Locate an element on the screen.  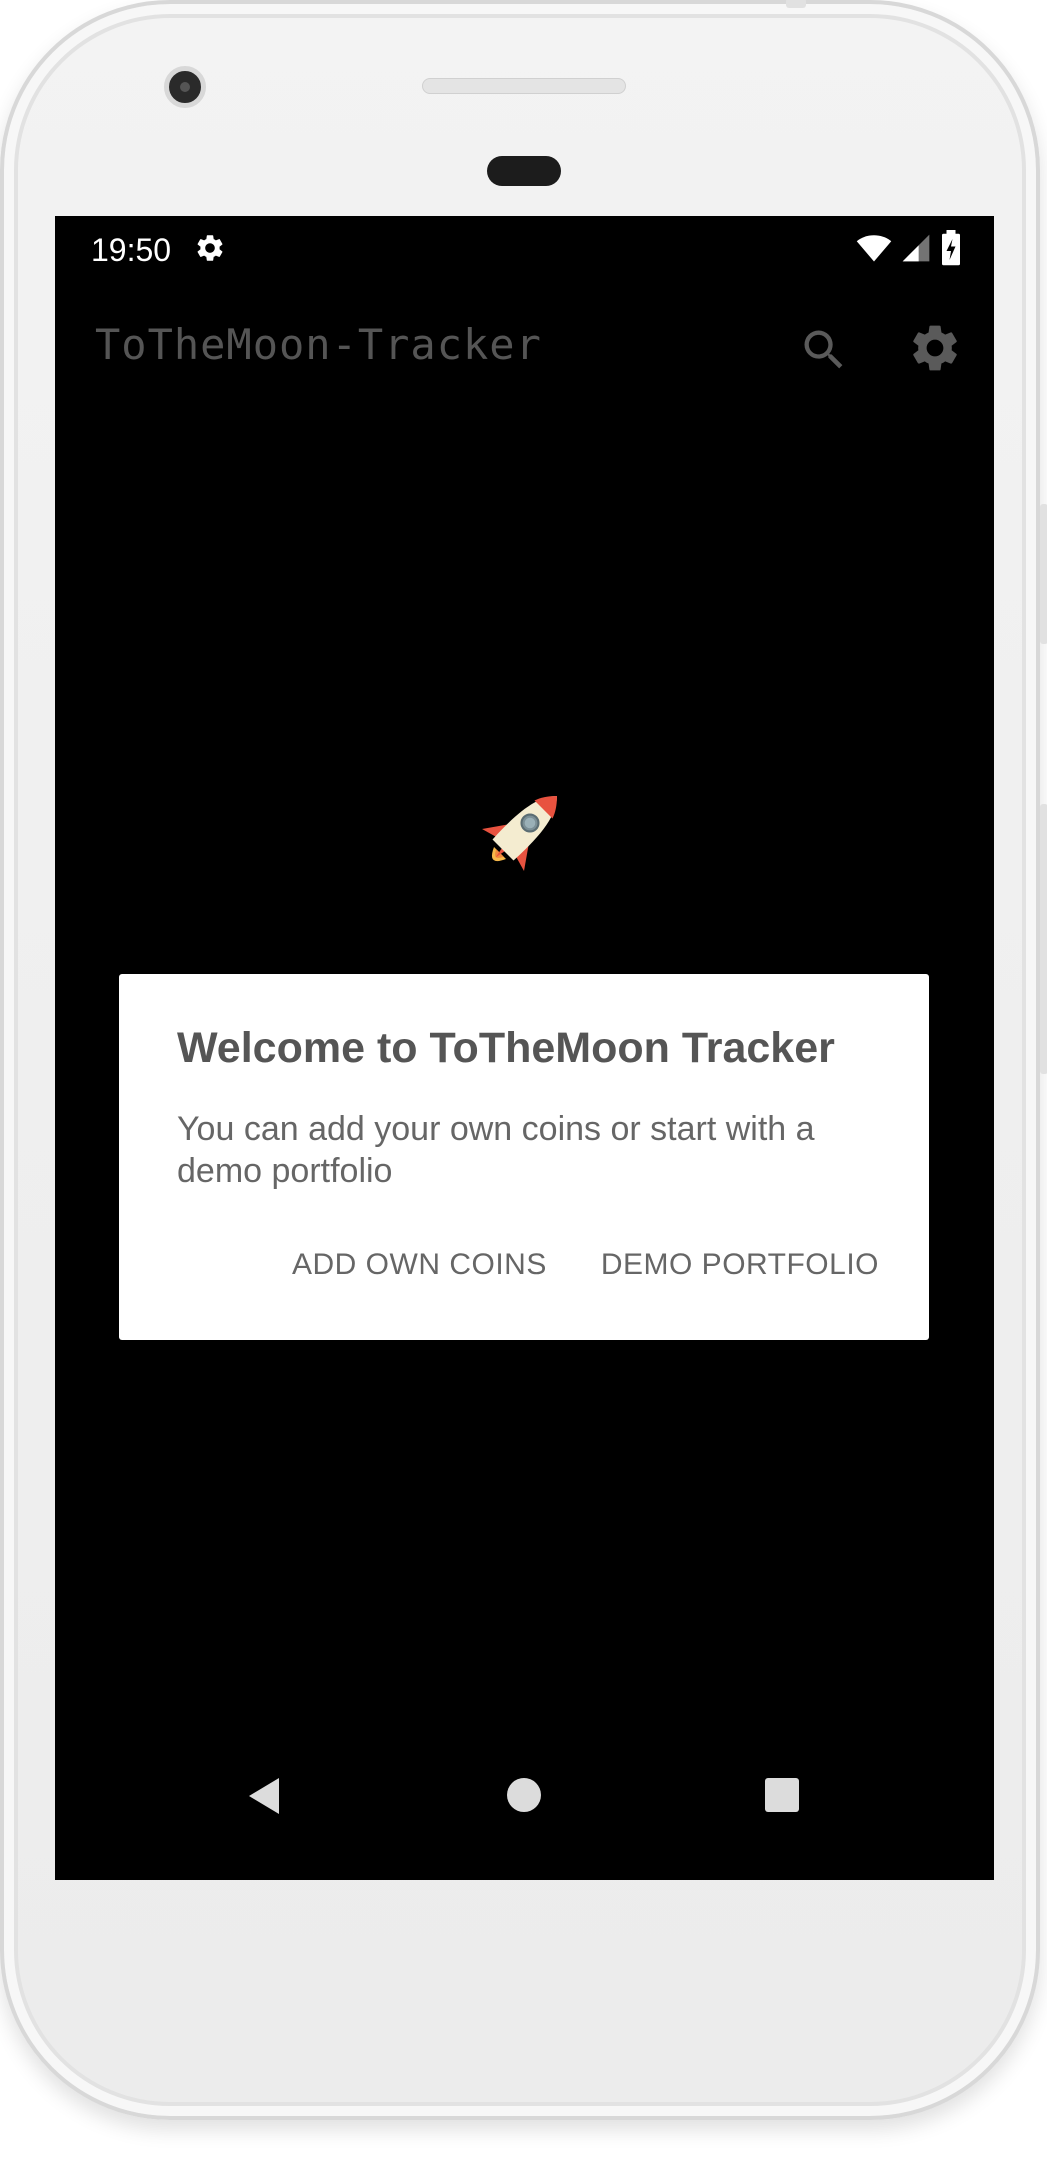
home-circle-icon is located at coordinates (524, 1795).